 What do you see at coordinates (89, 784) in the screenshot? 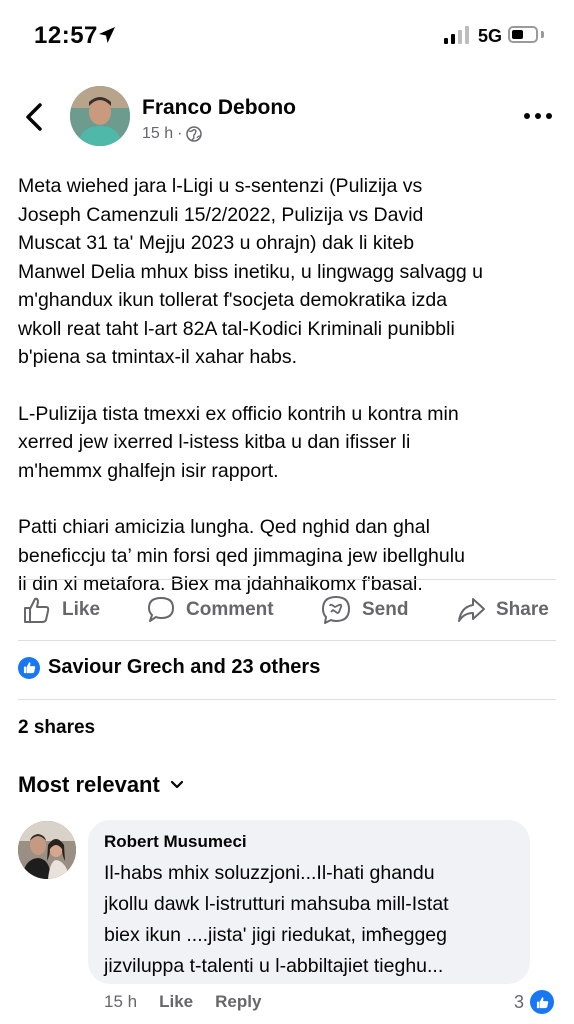
I see `sort-label: Most relevant` at bounding box center [89, 784].